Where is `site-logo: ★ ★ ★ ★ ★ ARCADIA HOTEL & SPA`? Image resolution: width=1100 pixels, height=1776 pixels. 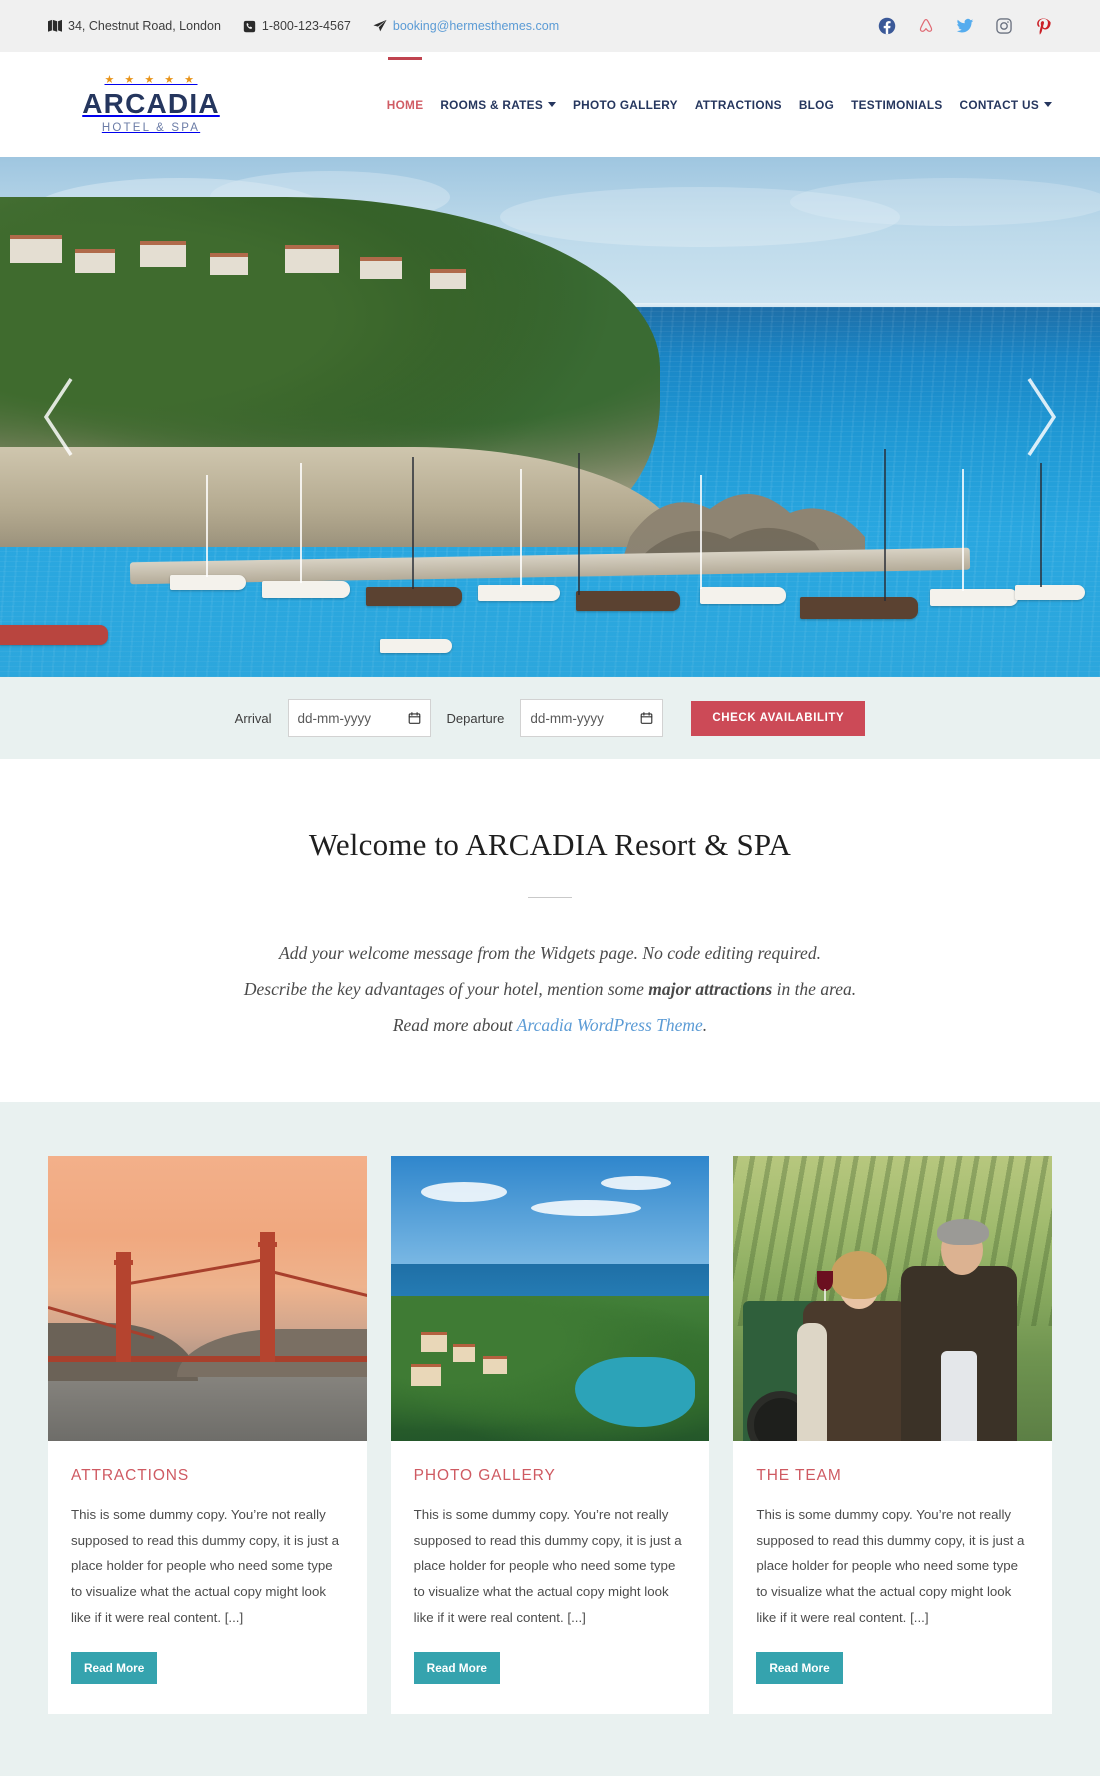 site-logo: ★ ★ ★ ★ ★ ARCADIA HOTEL & SPA is located at coordinates (148, 104).